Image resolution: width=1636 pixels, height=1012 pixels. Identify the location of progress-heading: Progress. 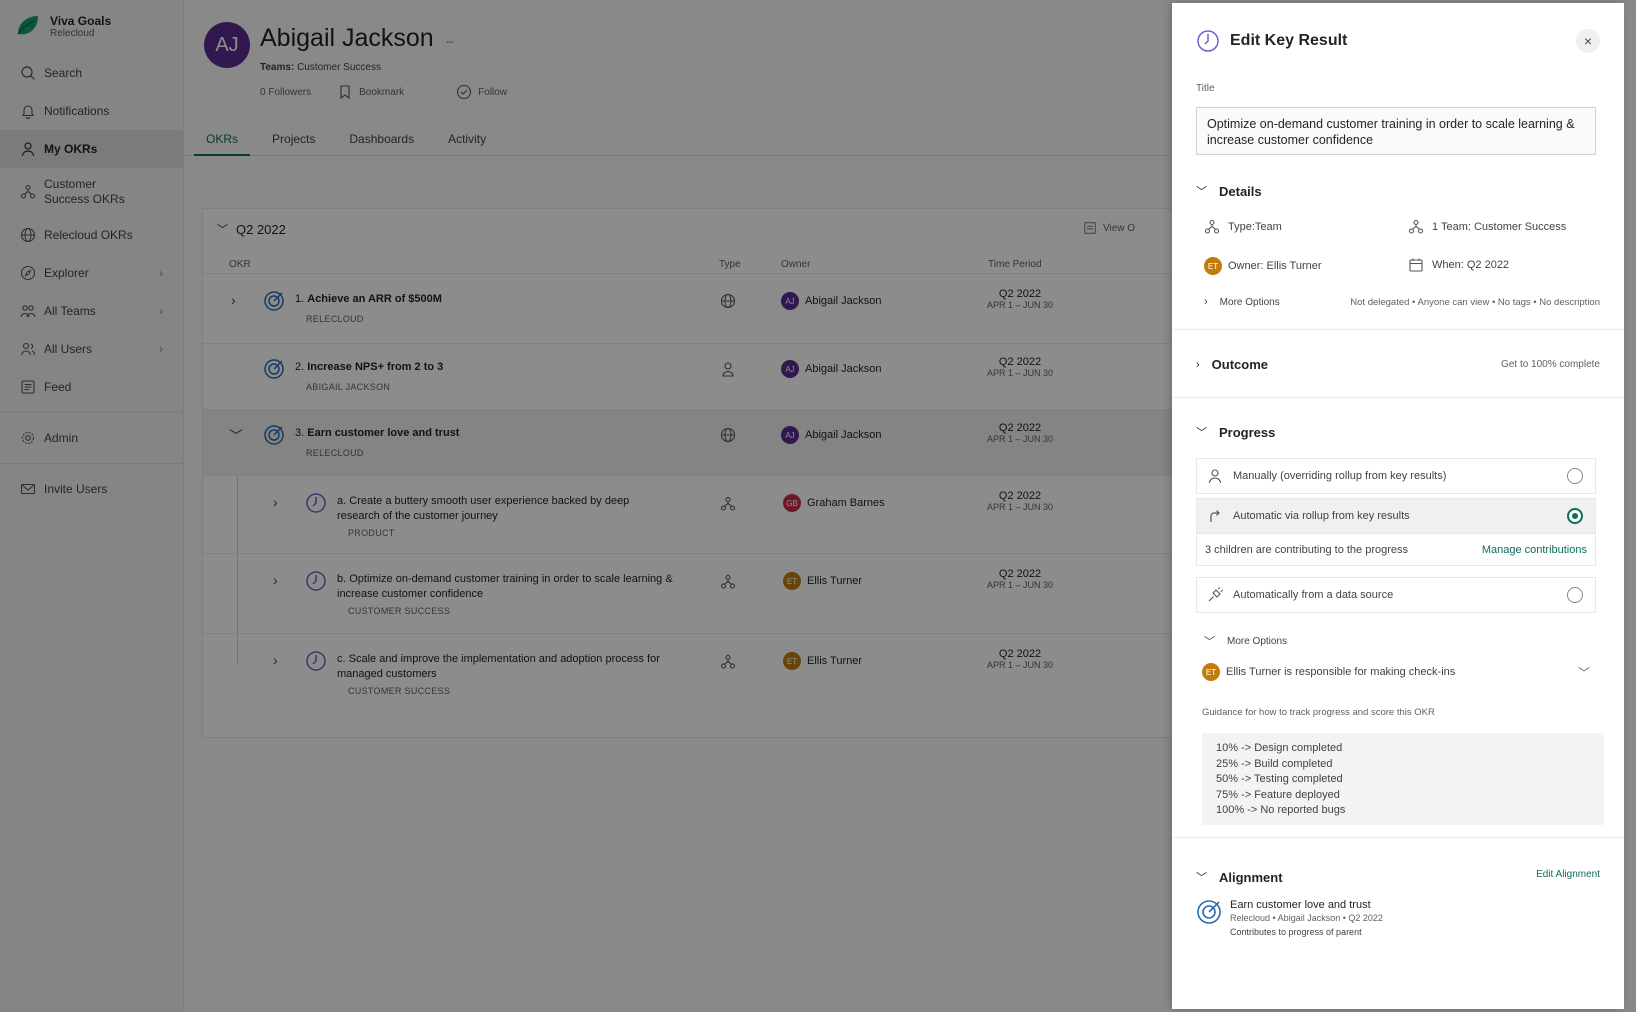
(1247, 432).